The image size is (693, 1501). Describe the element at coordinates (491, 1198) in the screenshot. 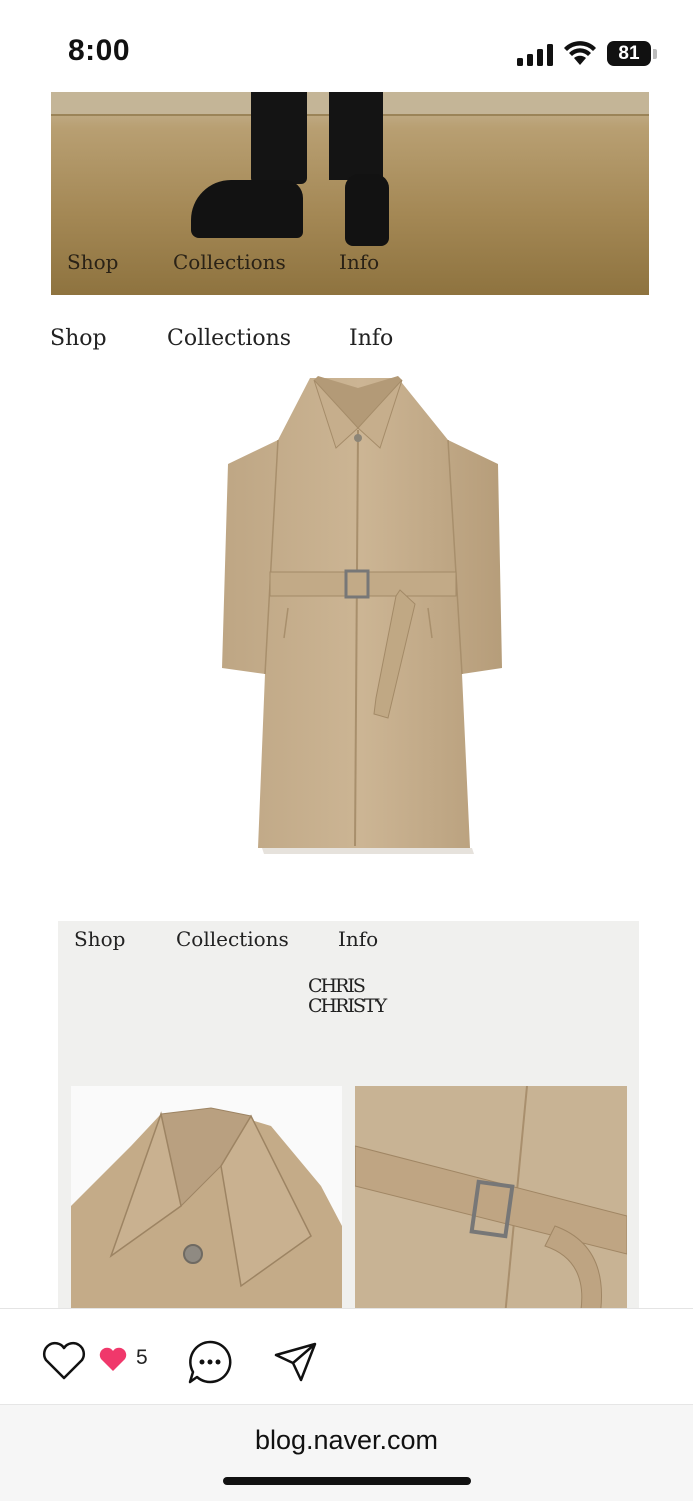

I see `belt-detail-image` at that location.